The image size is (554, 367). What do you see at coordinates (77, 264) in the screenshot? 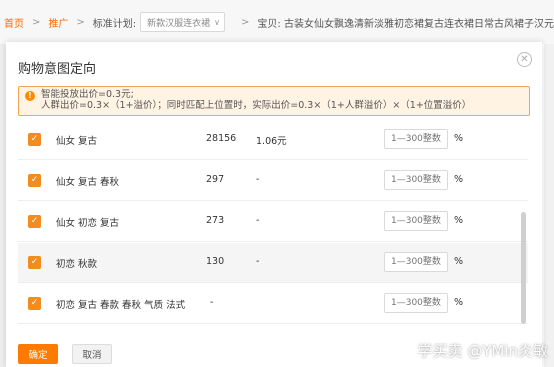
I see `keyword-label: 初恋 秋款` at bounding box center [77, 264].